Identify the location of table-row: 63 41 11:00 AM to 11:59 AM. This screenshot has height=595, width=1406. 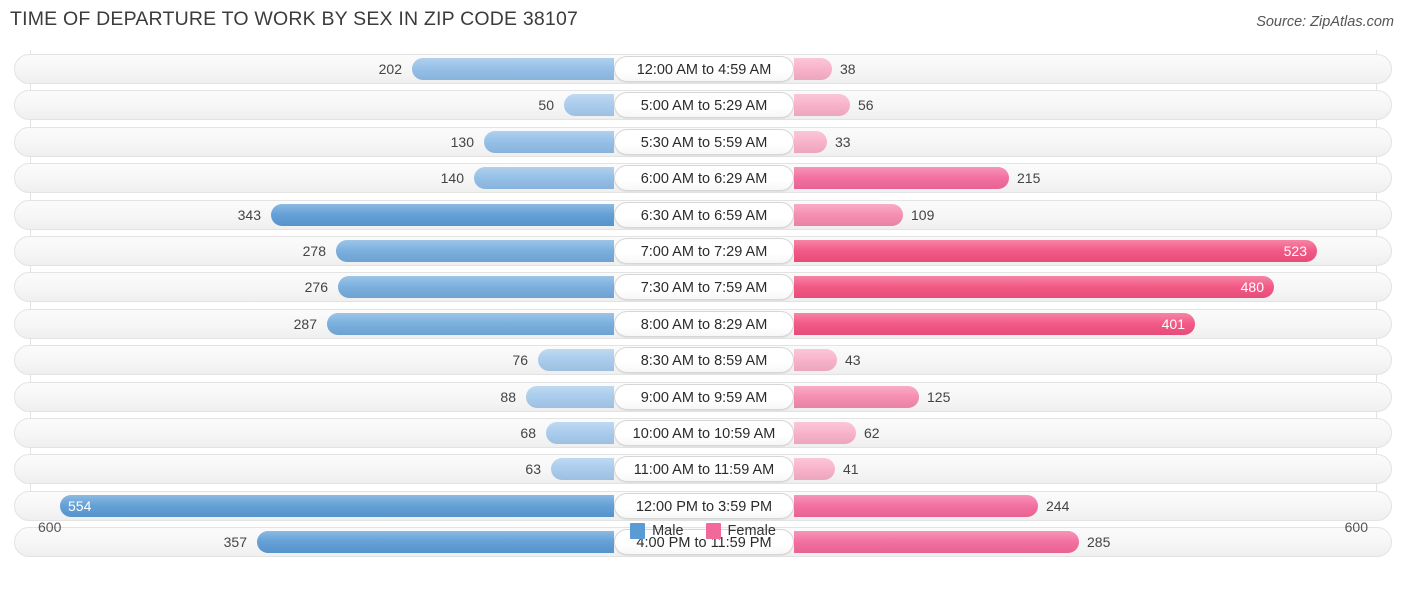
(703, 469).